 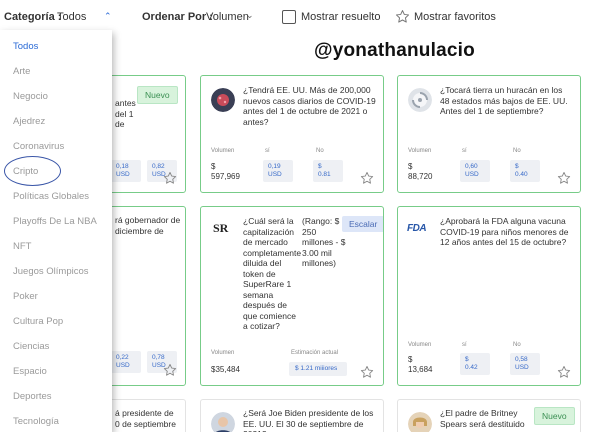 I want to click on yes-price: 0,18 USD, so click(x=126, y=171).